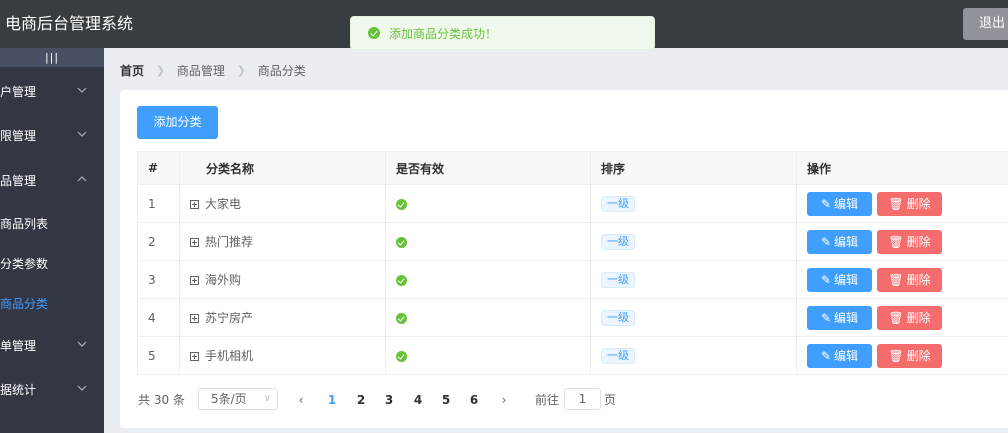  What do you see at coordinates (52, 224) in the screenshot?
I see `sidebar-subitem-goods-list: 商品列表` at bounding box center [52, 224].